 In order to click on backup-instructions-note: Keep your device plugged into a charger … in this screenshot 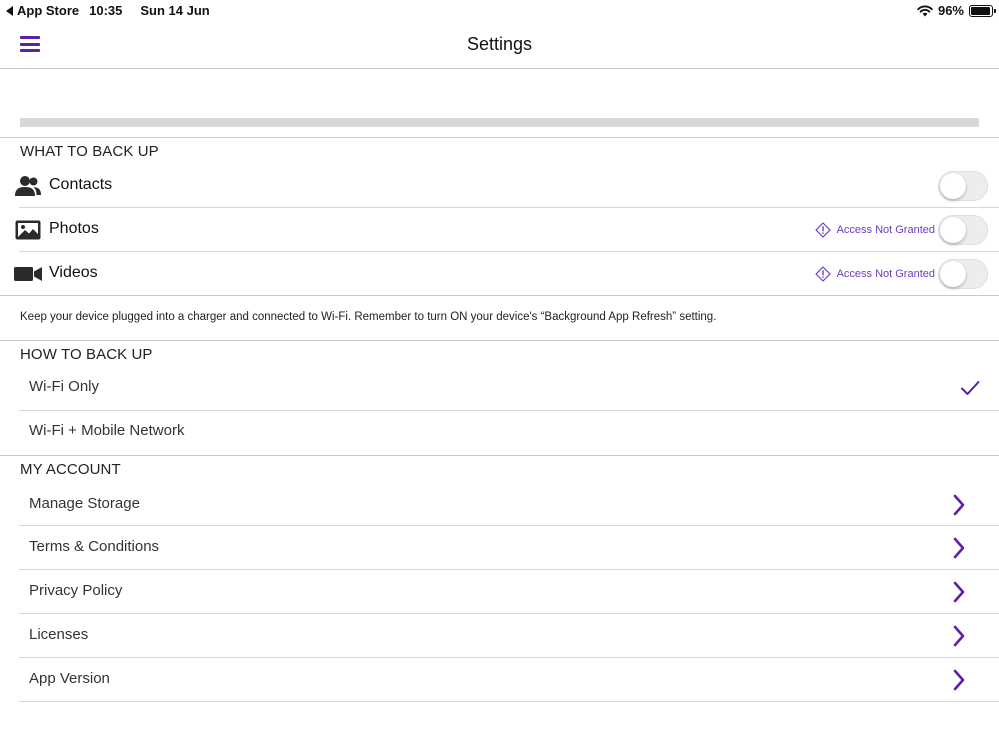, I will do `click(368, 317)`.